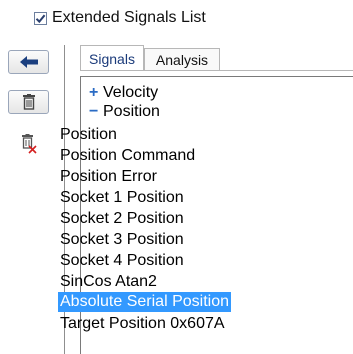  I want to click on tab-strip: Signals Analysis, so click(209, 58).